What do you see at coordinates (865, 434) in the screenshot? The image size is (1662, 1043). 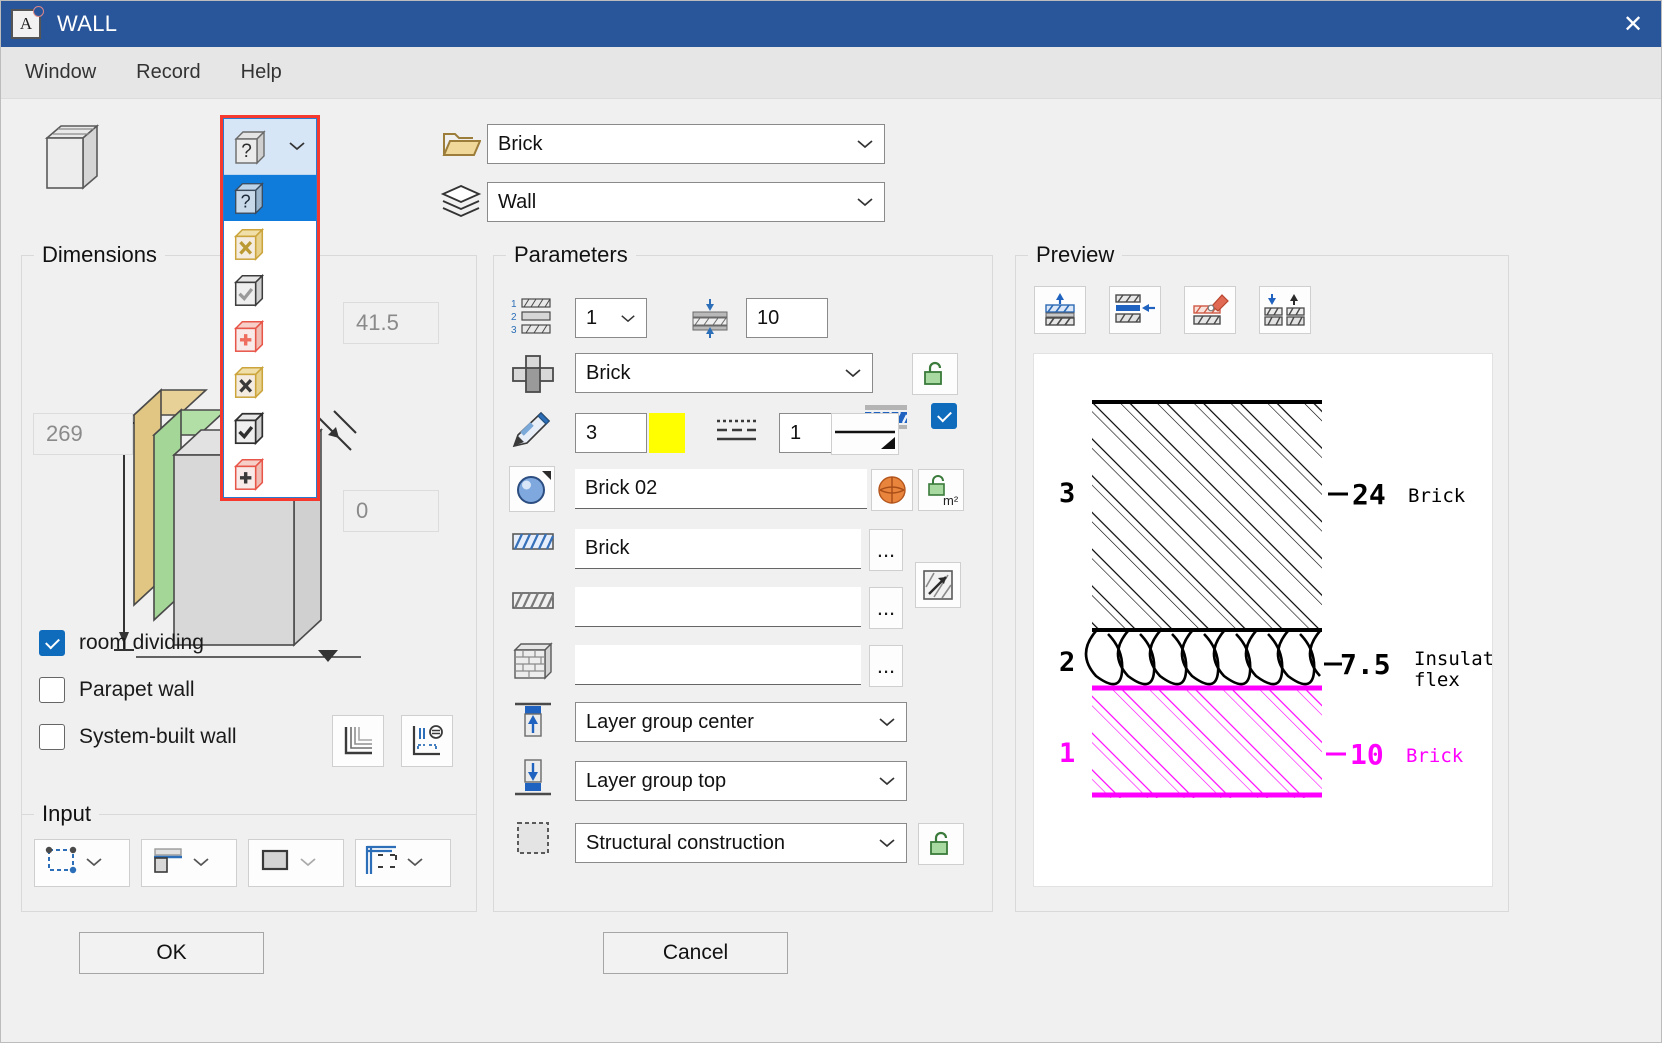 I see `line-style-preview-button` at bounding box center [865, 434].